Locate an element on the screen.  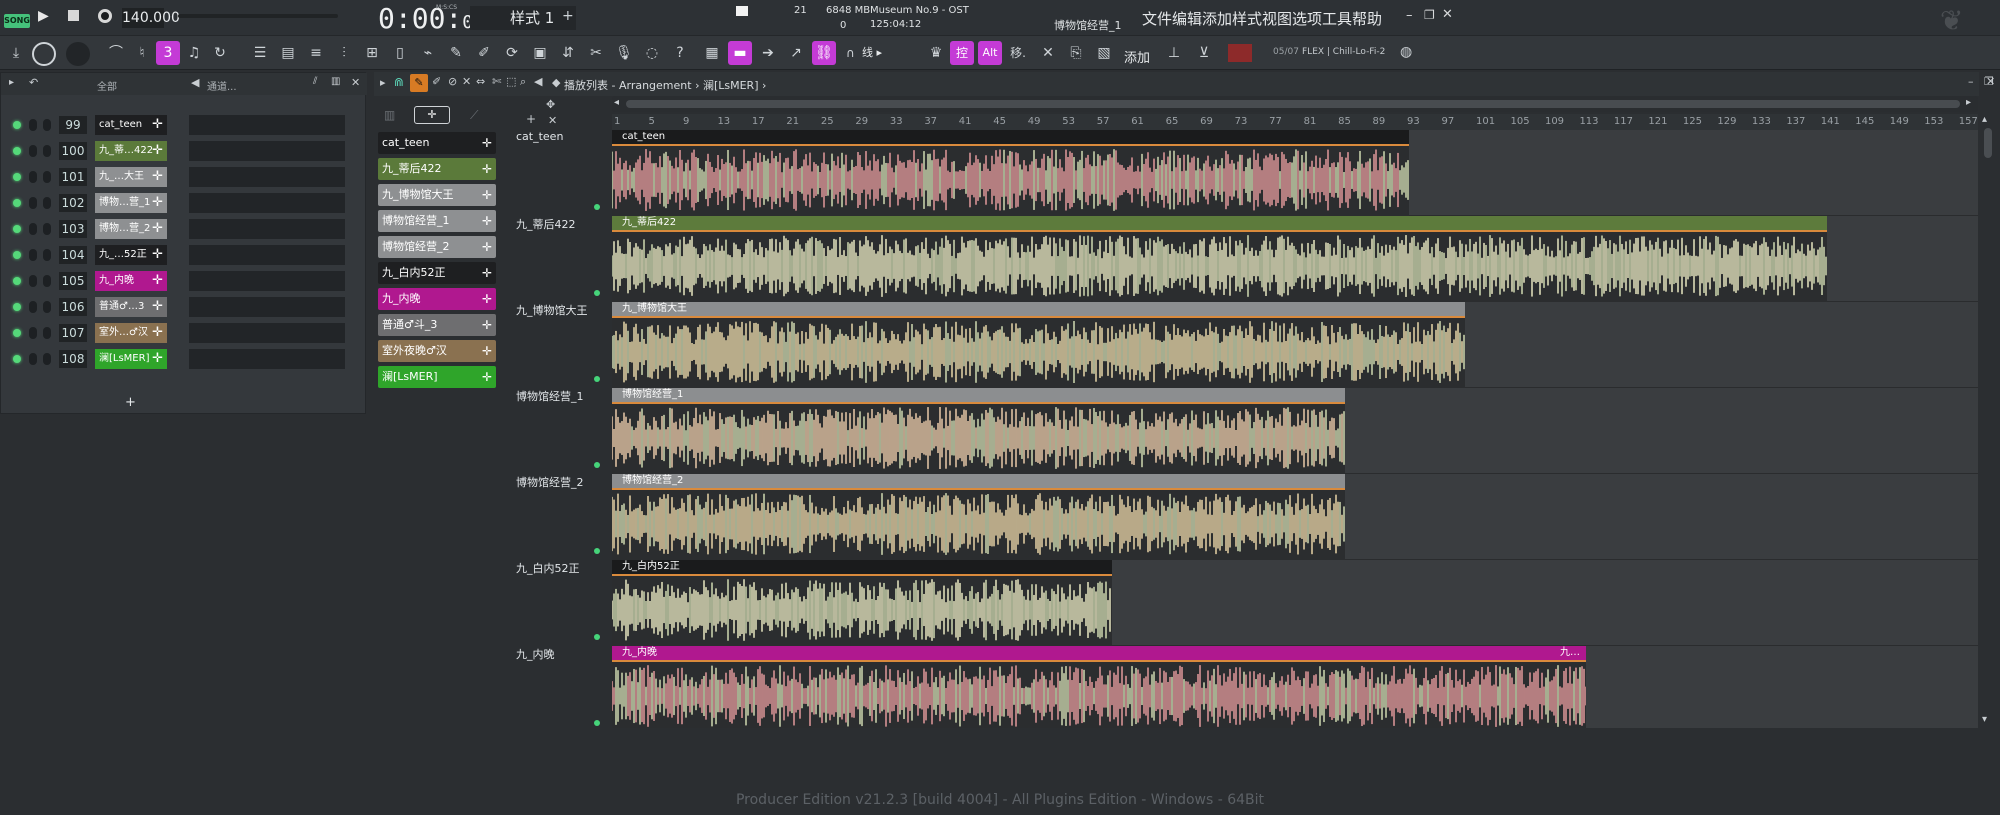
picker-pattern-icon: ✛ is located at coordinates (432, 115).